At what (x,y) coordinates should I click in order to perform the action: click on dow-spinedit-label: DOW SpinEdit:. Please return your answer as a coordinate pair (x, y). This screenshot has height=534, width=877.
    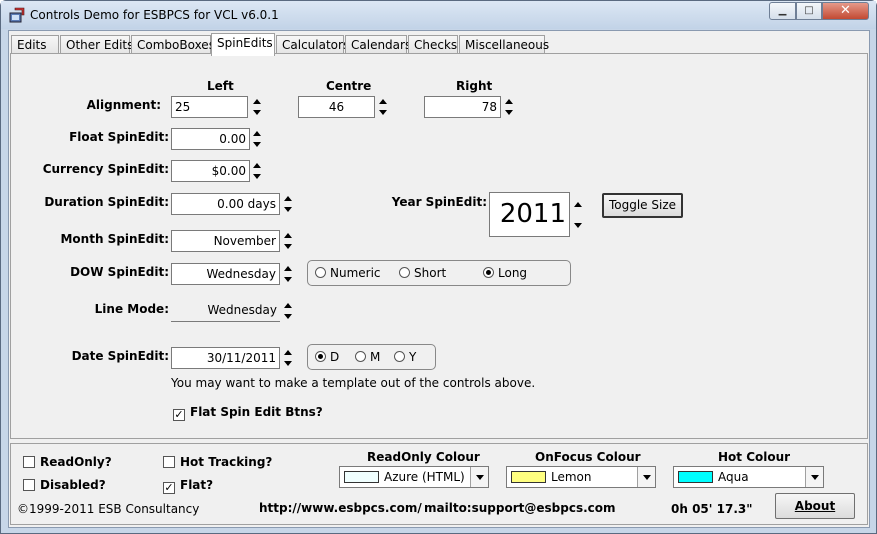
    Looking at the image, I should click on (119, 272).